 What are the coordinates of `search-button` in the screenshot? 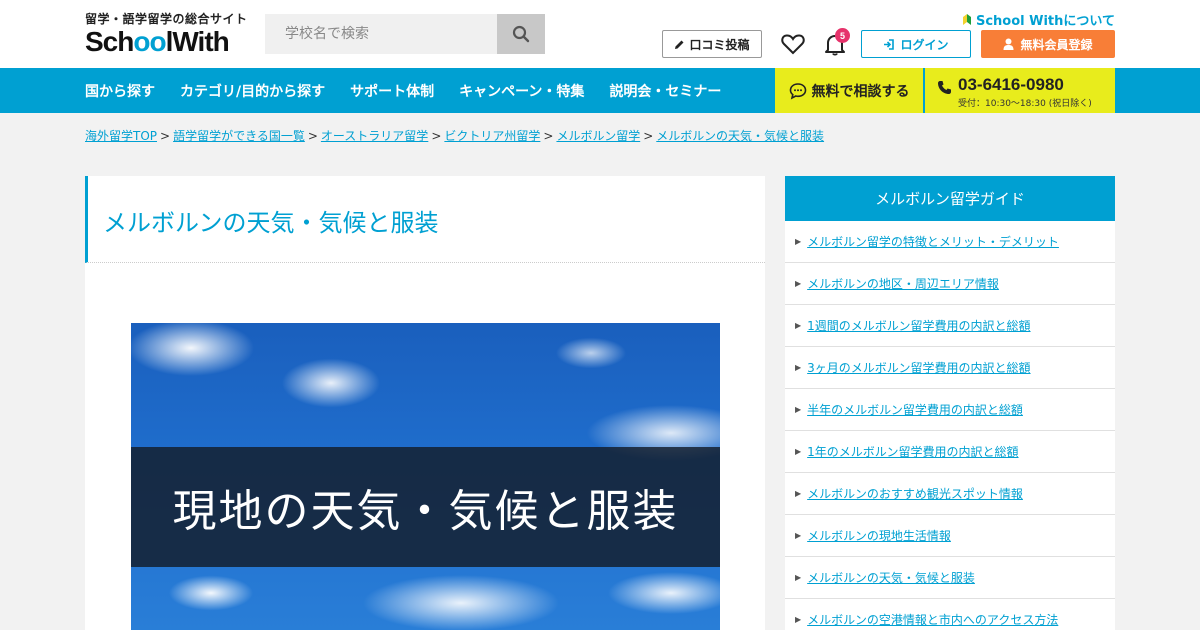 It's located at (521, 34).